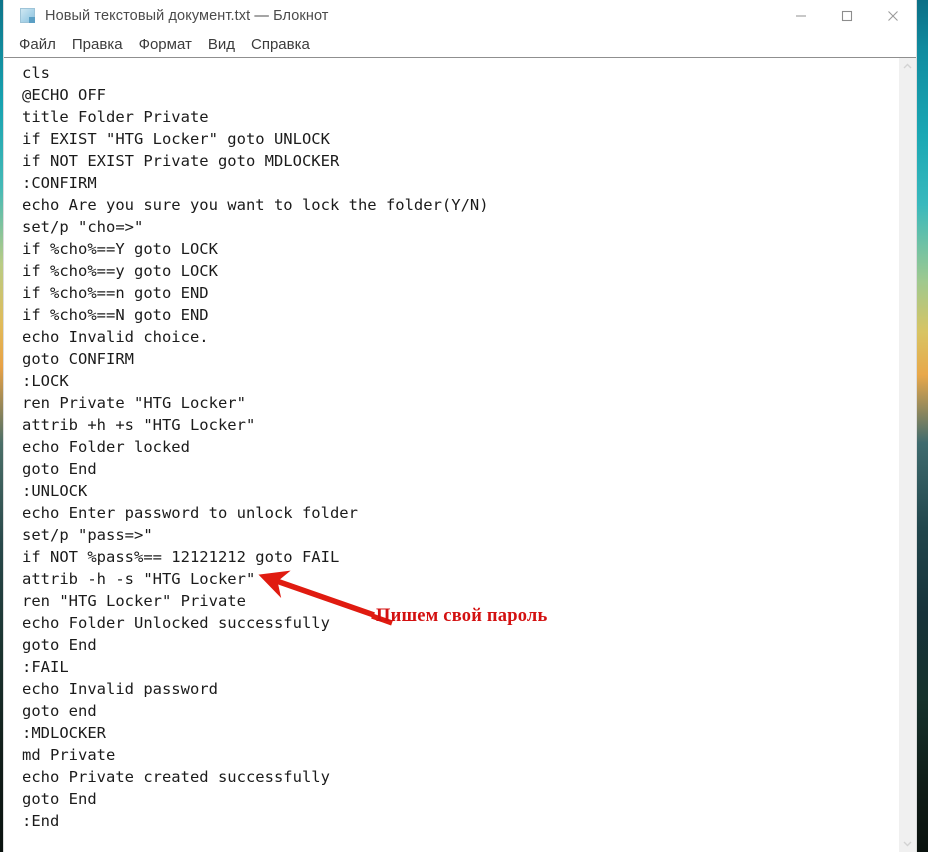 This screenshot has height=852, width=928. Describe the element at coordinates (64, 95) in the screenshot. I see `document-line: @ECHO OFF` at that location.